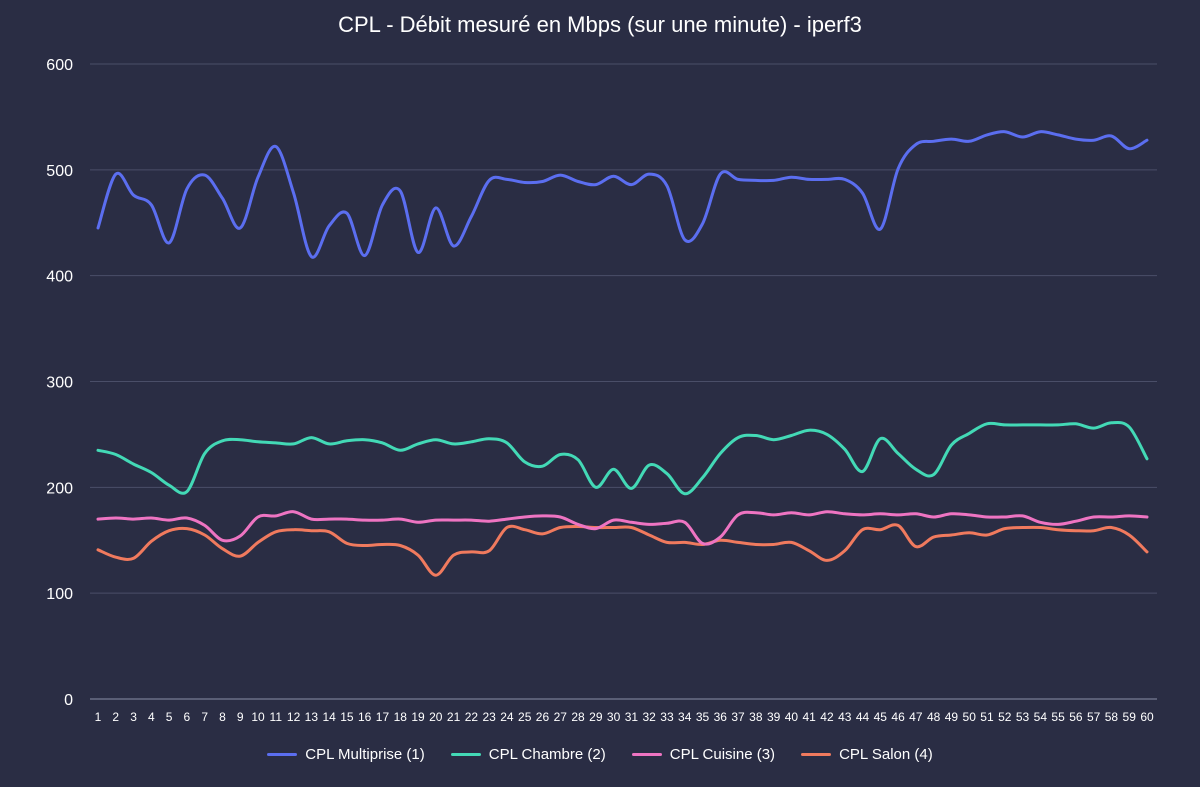  What do you see at coordinates (507, 717) in the screenshot?
I see `x-tick-label: 24` at bounding box center [507, 717].